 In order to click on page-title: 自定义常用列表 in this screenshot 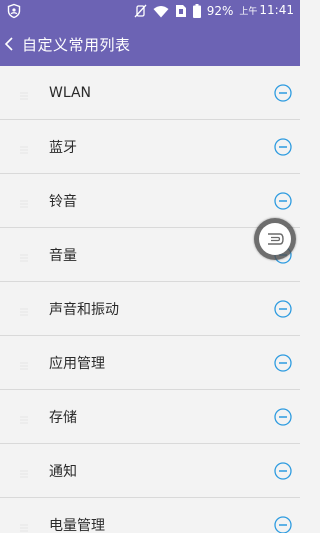, I will do `click(76, 44)`.